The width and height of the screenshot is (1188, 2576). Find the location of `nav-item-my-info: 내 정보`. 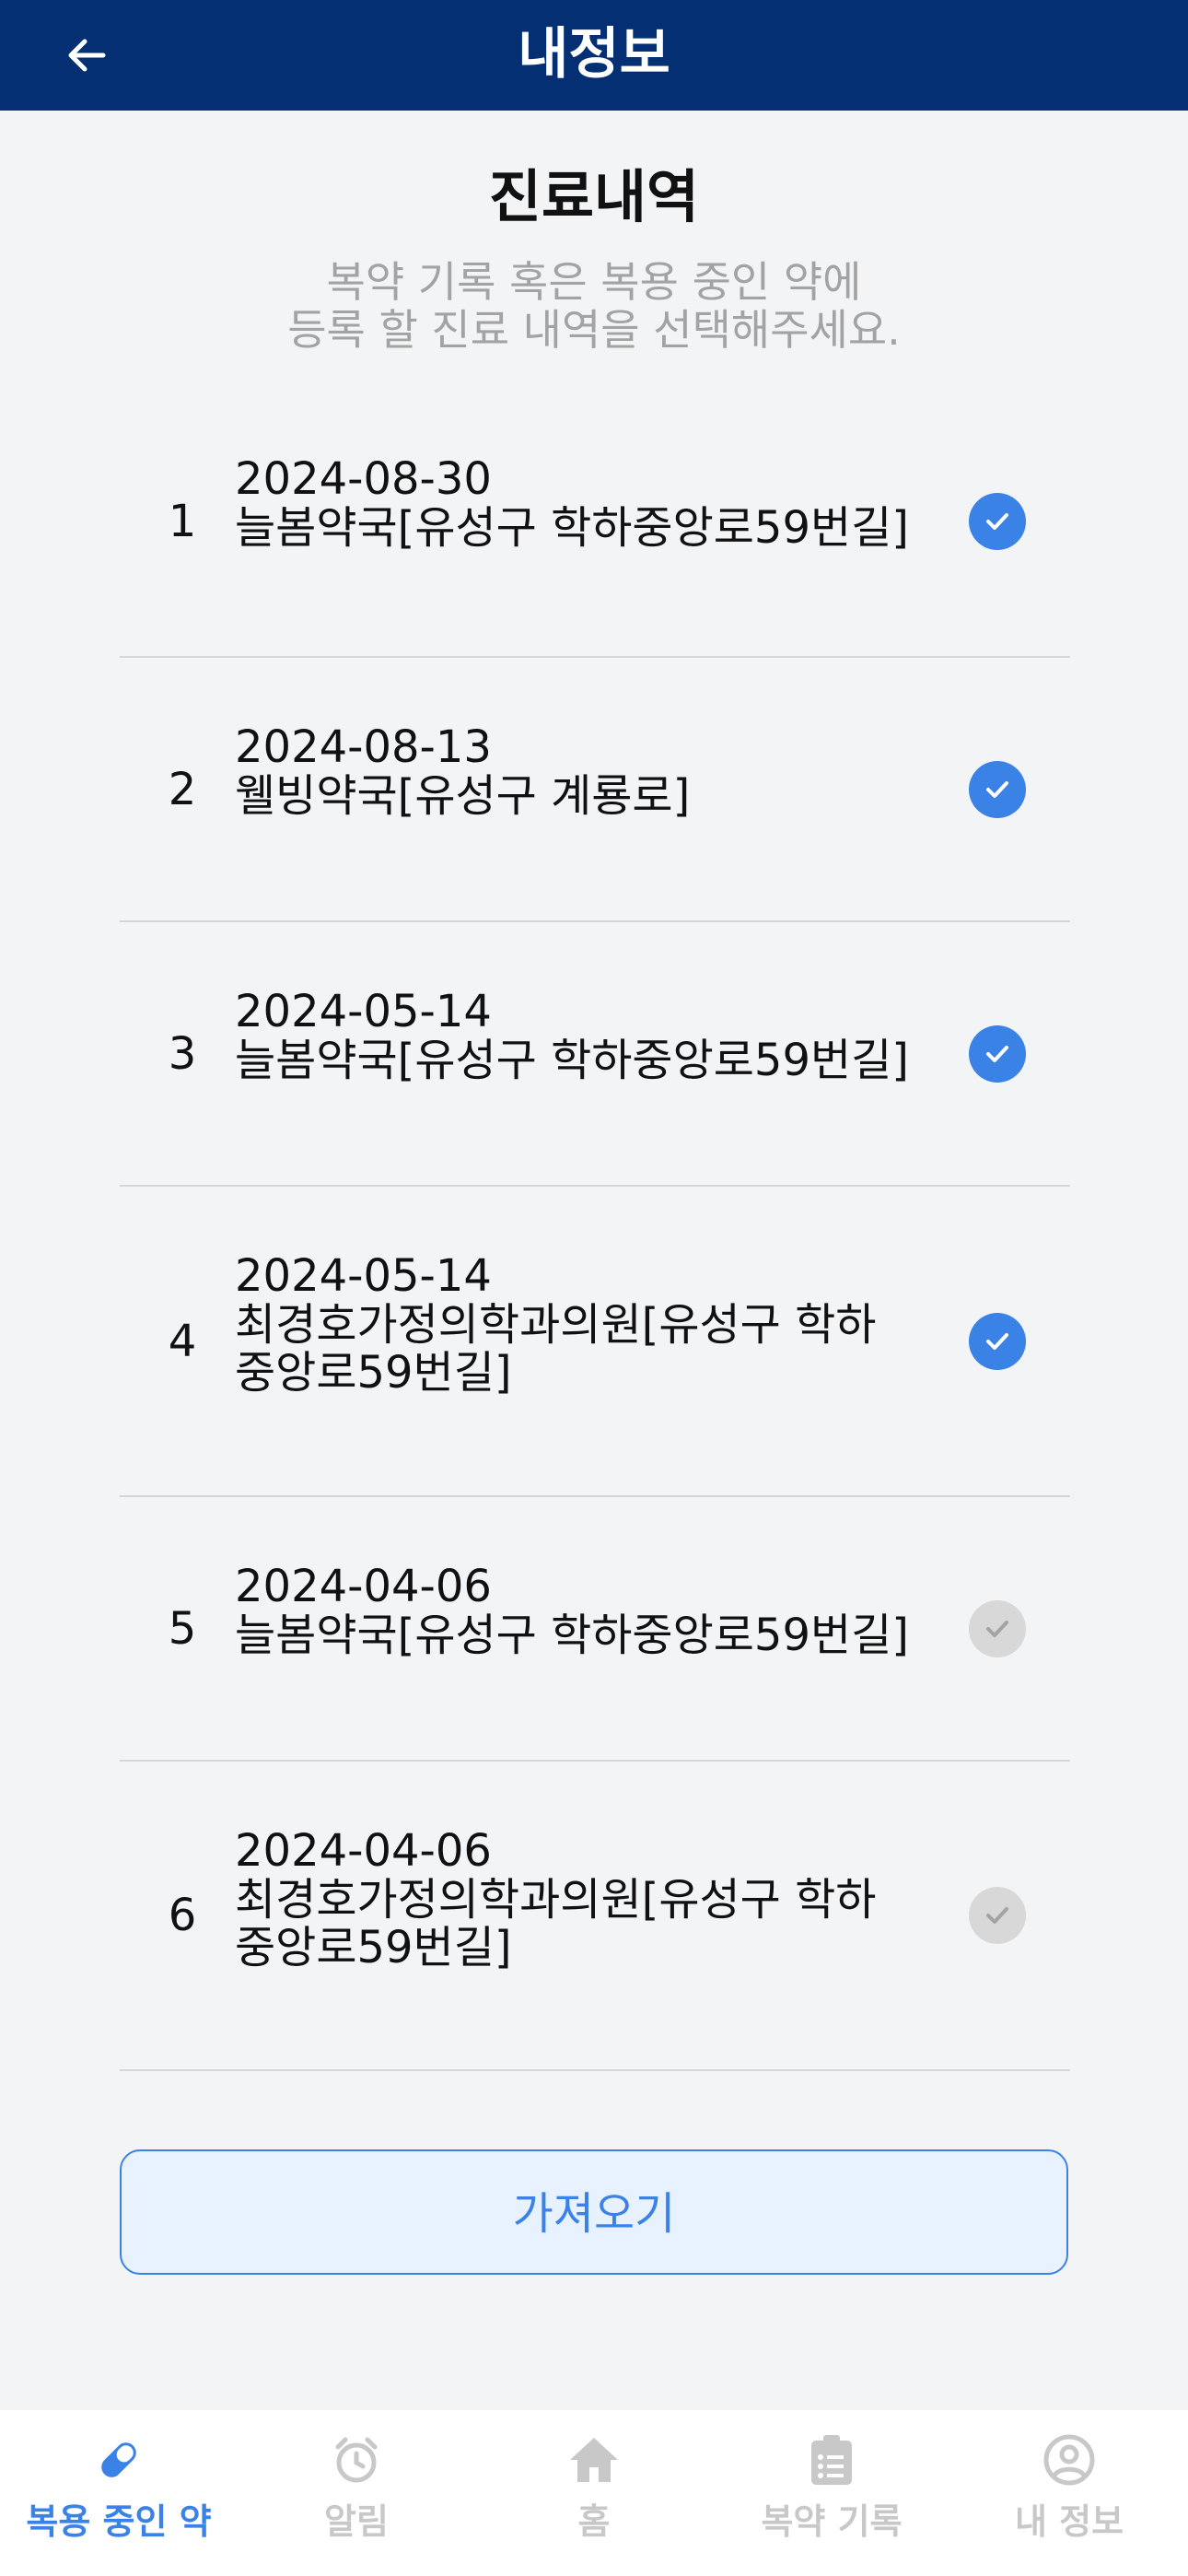

nav-item-my-info: 내 정보 is located at coordinates (1069, 2493).